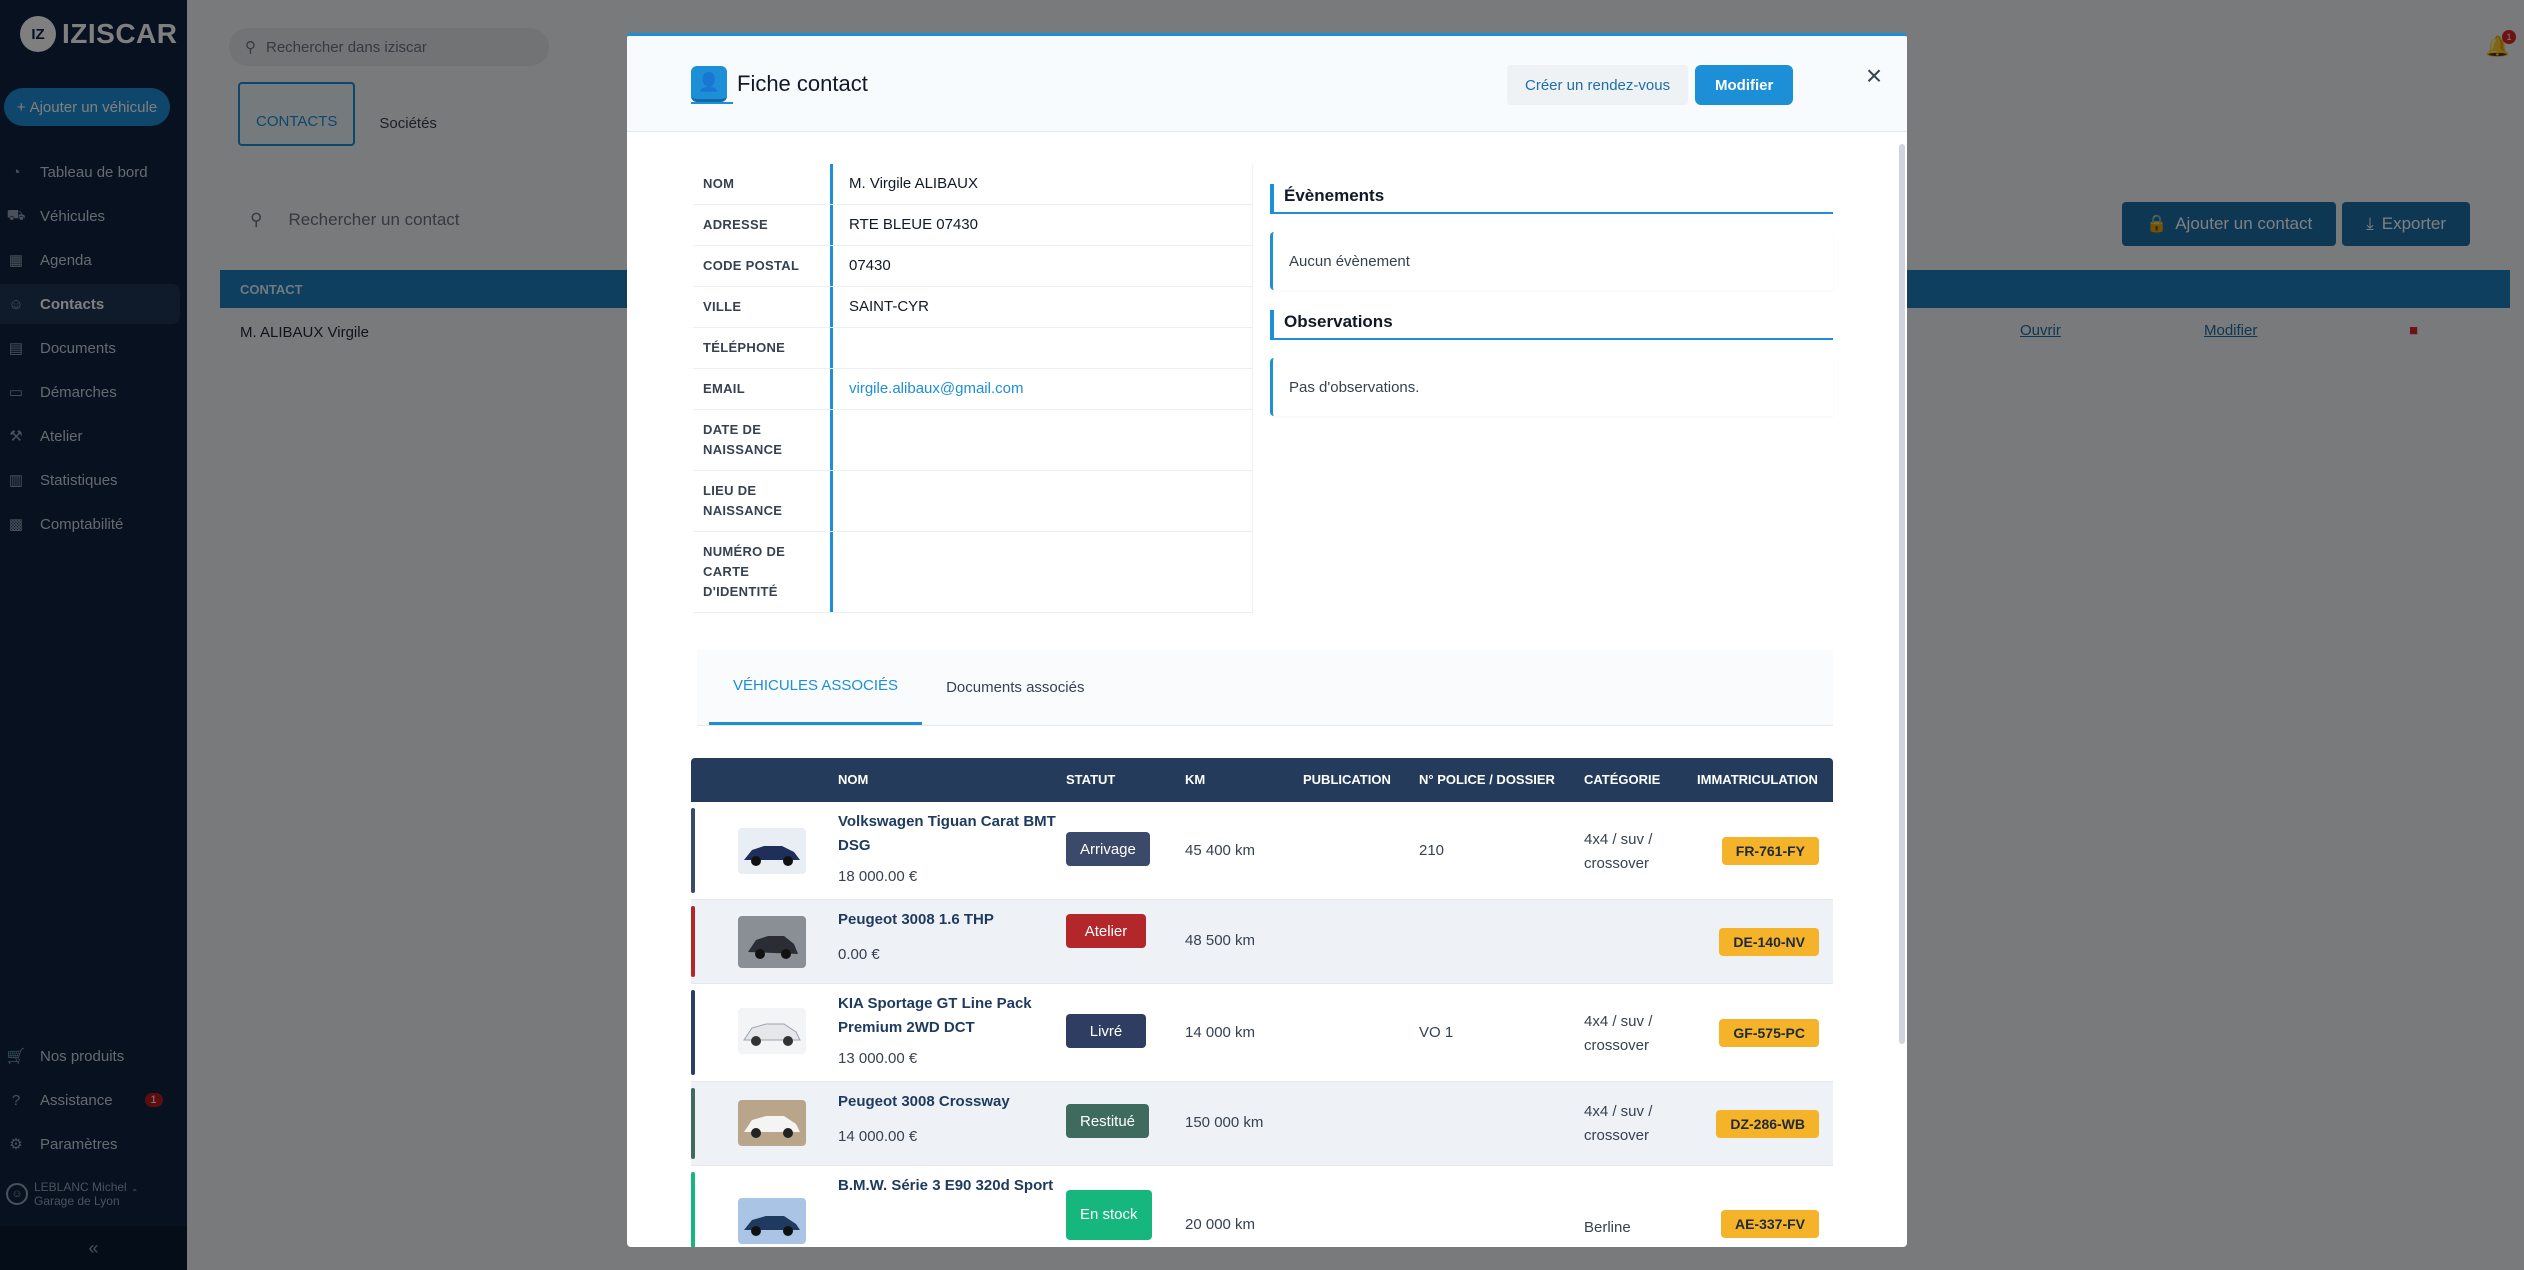 This screenshot has height=1270, width=2524. What do you see at coordinates (1769, 1033) in the screenshot?
I see `plate-badge: GF-575-PC` at bounding box center [1769, 1033].